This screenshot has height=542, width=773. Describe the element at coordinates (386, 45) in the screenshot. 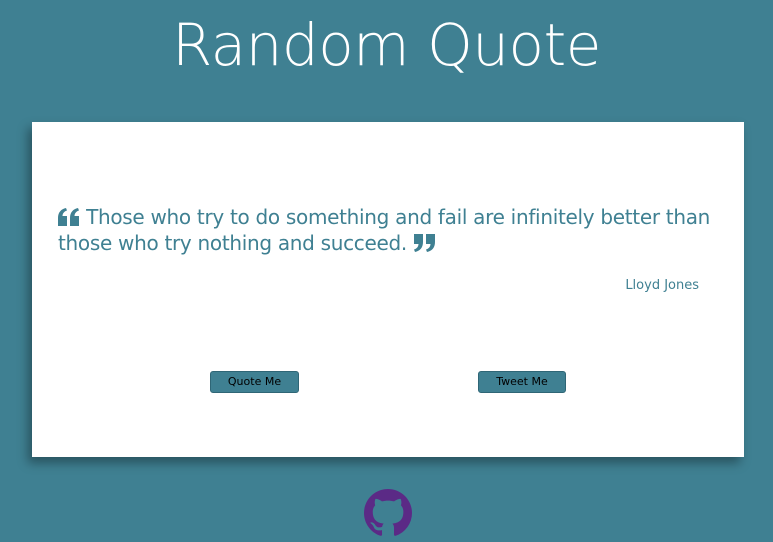

I see `page-title: Random Quote` at that location.